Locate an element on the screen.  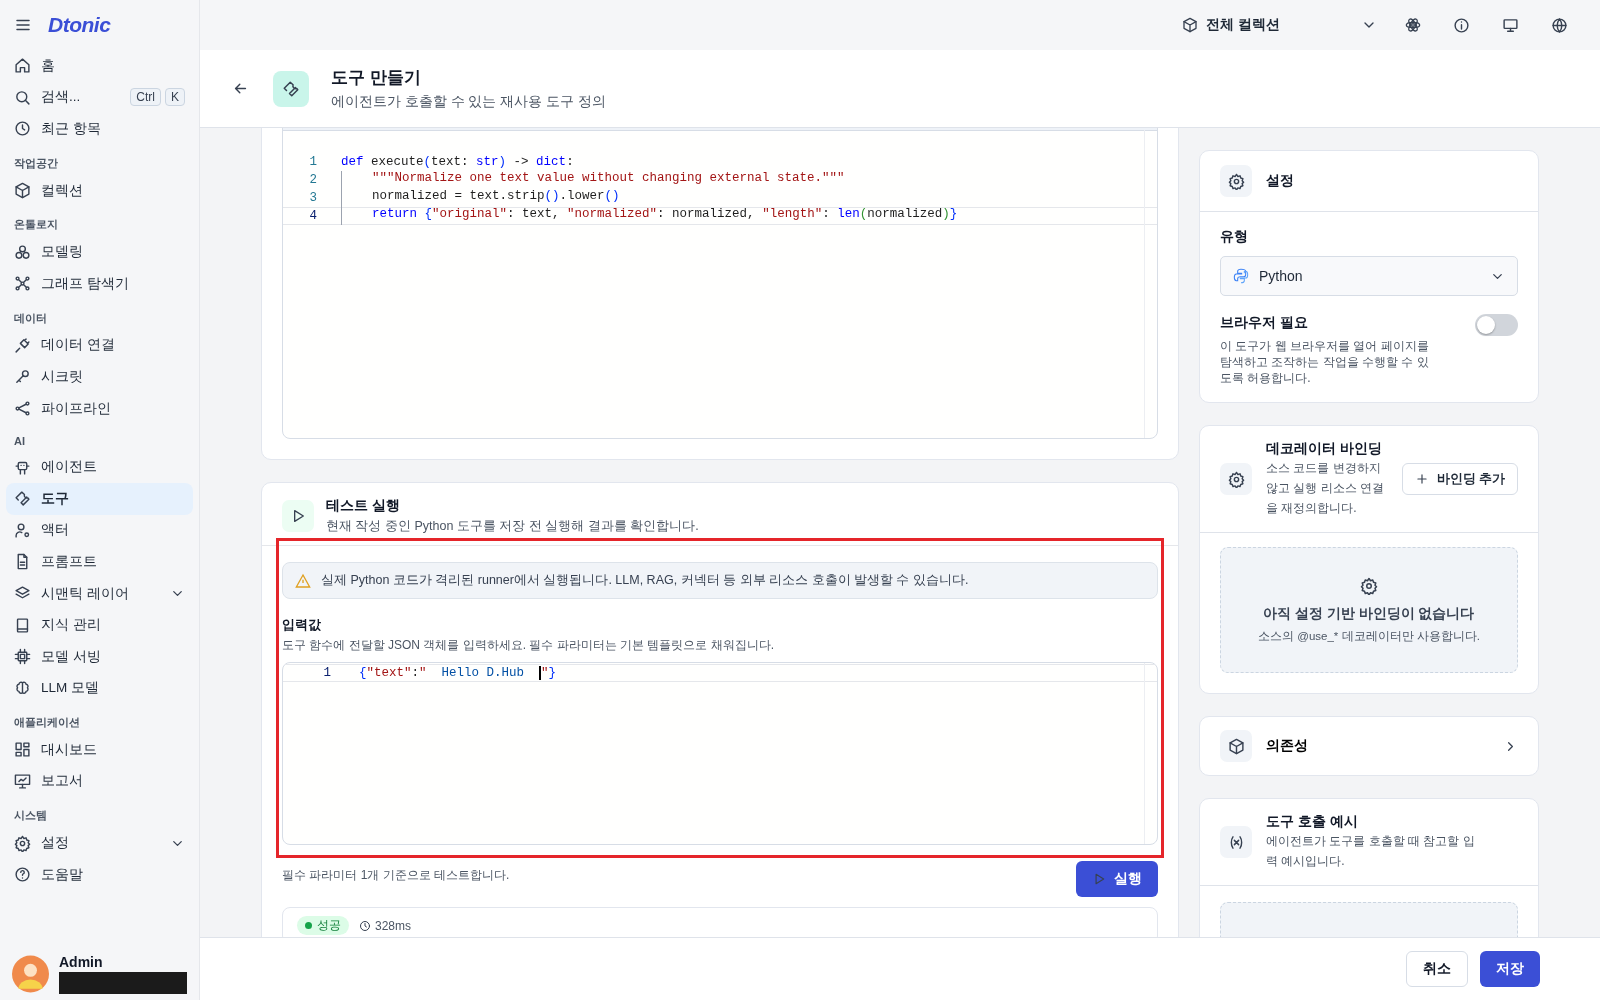
json-line: {"text":" Hello D.Hub "} is located at coordinates (457, 673).